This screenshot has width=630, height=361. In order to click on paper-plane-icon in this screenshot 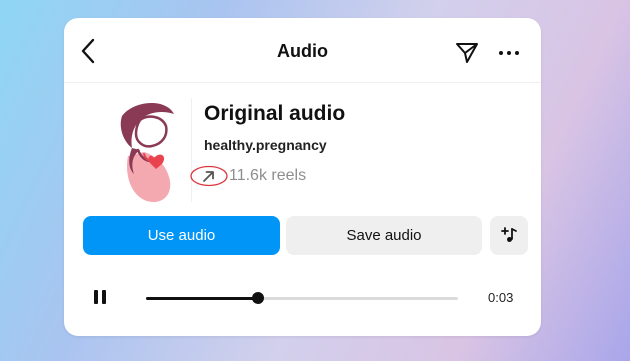, I will do `click(467, 53)`.